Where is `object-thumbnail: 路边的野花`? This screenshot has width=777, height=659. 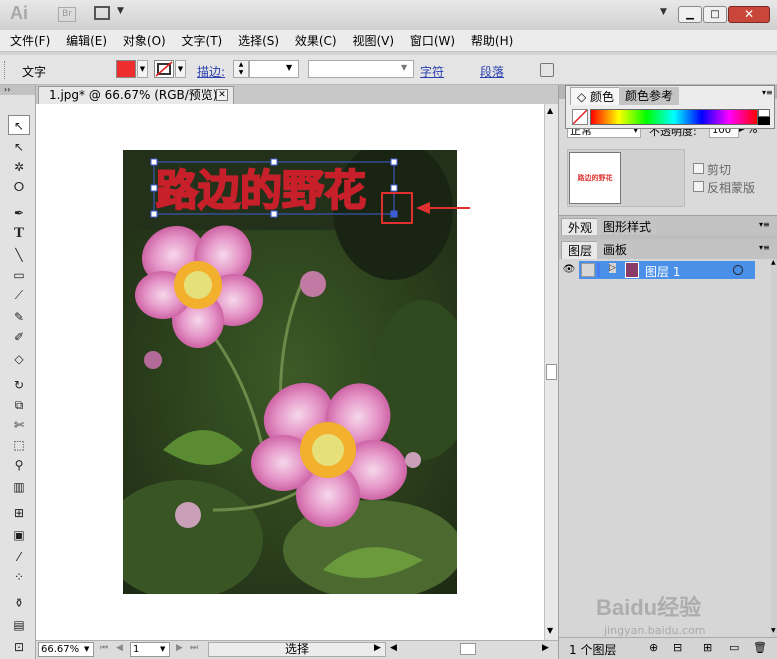 object-thumbnail: 路边的野花 is located at coordinates (595, 178).